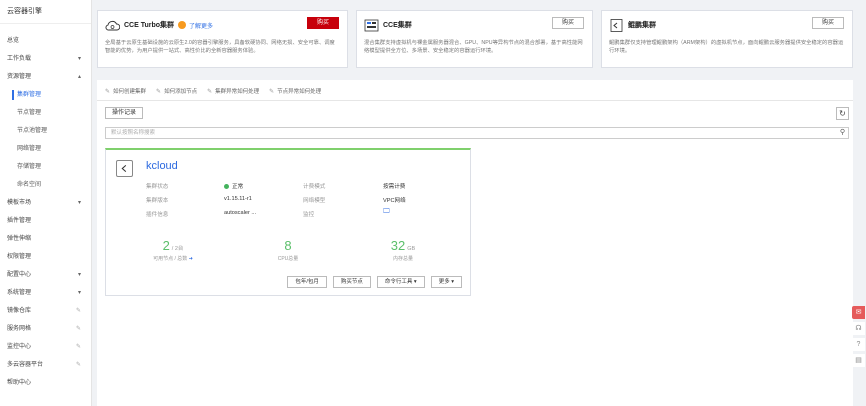  Describe the element at coordinates (616, 25) in the screenshot. I see `kunpeng-icon` at that location.